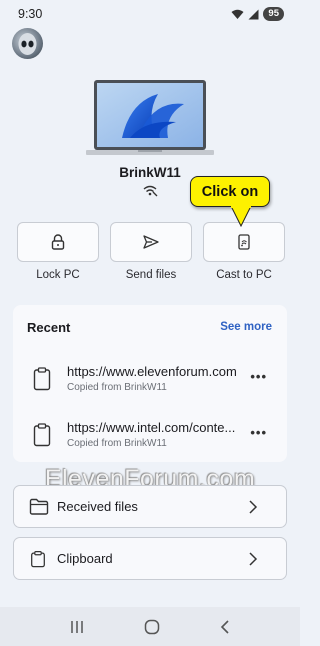 This screenshot has height=646, width=320. Describe the element at coordinates (150, 506) in the screenshot. I see `received-files-row: Received files` at that location.